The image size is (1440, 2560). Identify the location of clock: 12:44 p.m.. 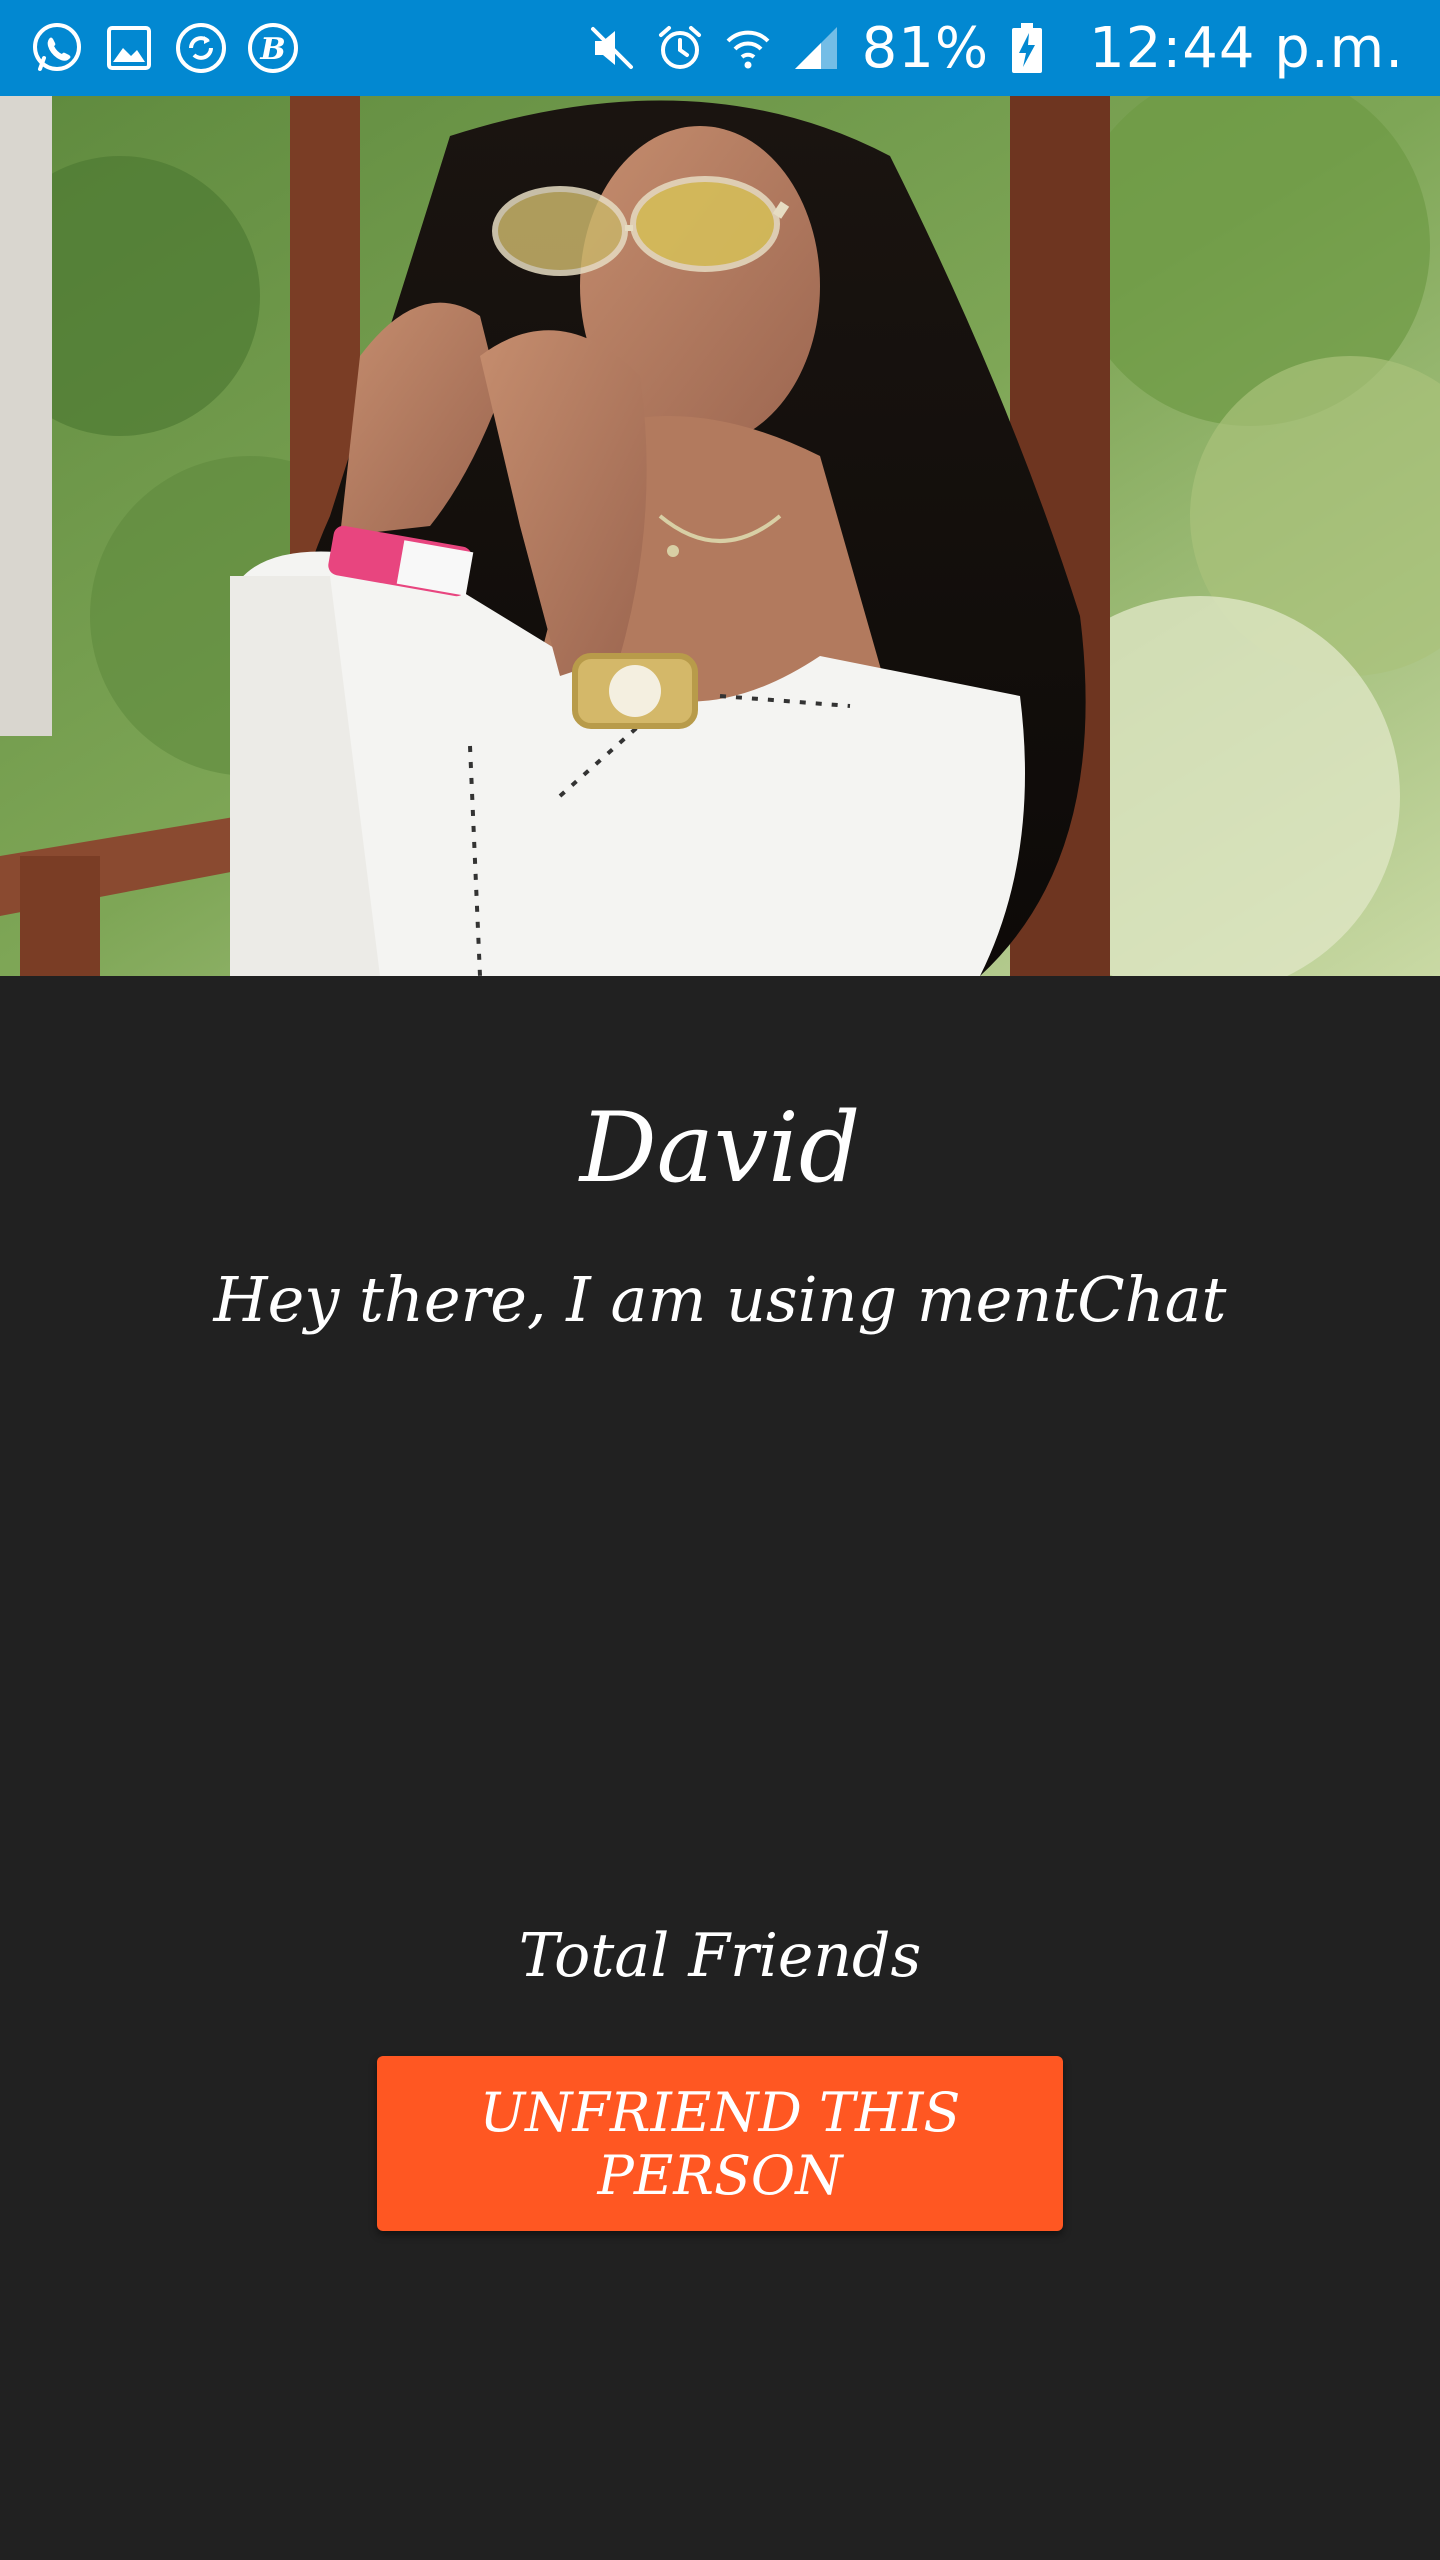
(1246, 48).